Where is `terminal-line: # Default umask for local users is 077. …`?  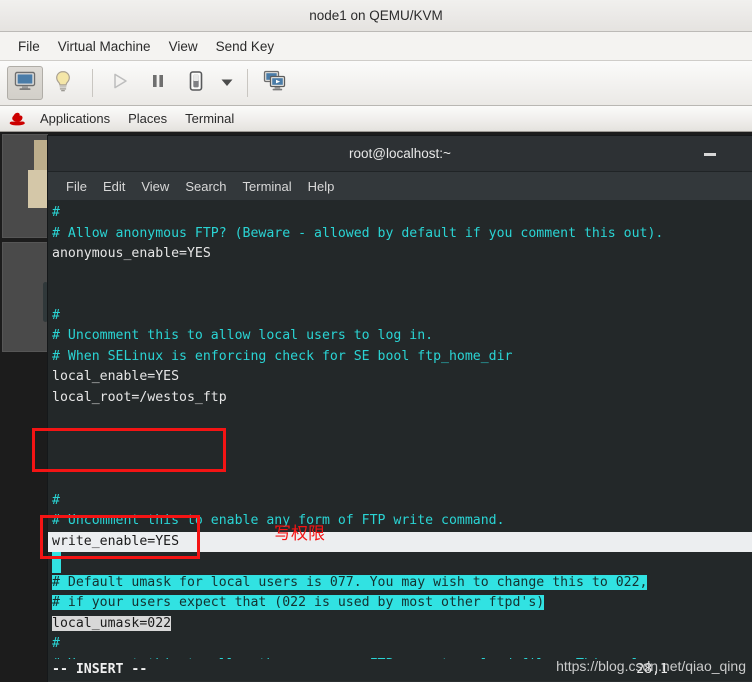 terminal-line: # Default umask for local users is 077. … is located at coordinates (400, 583).